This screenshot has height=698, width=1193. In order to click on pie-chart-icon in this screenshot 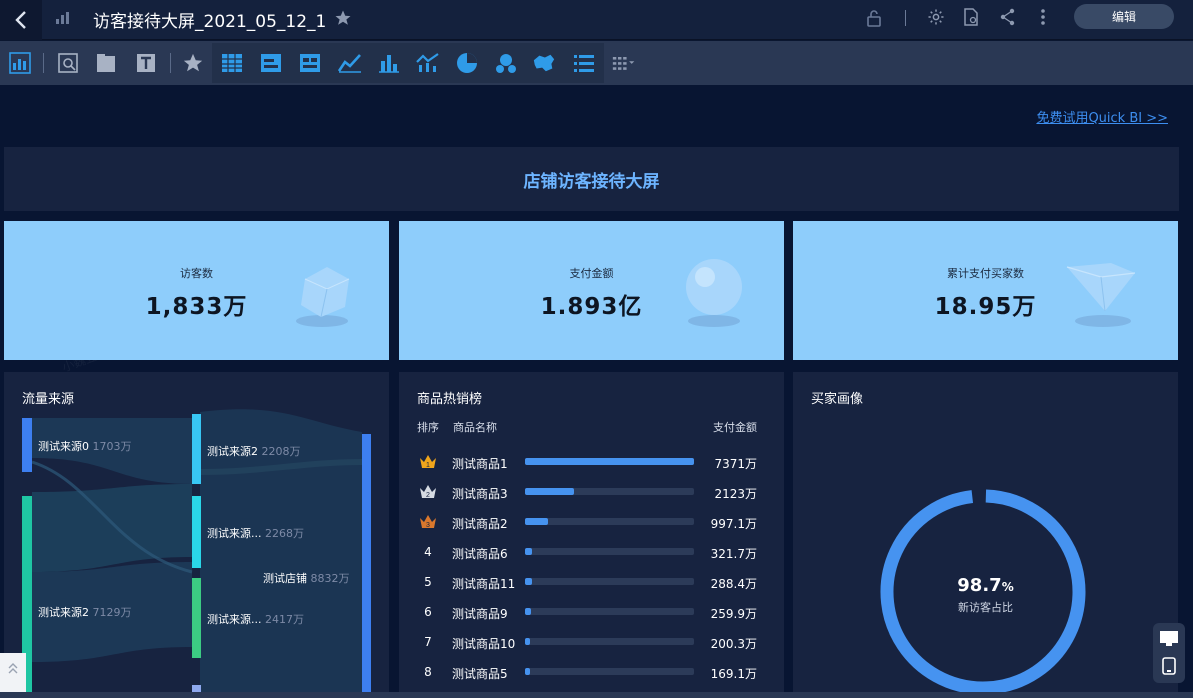, I will do `click(467, 63)`.